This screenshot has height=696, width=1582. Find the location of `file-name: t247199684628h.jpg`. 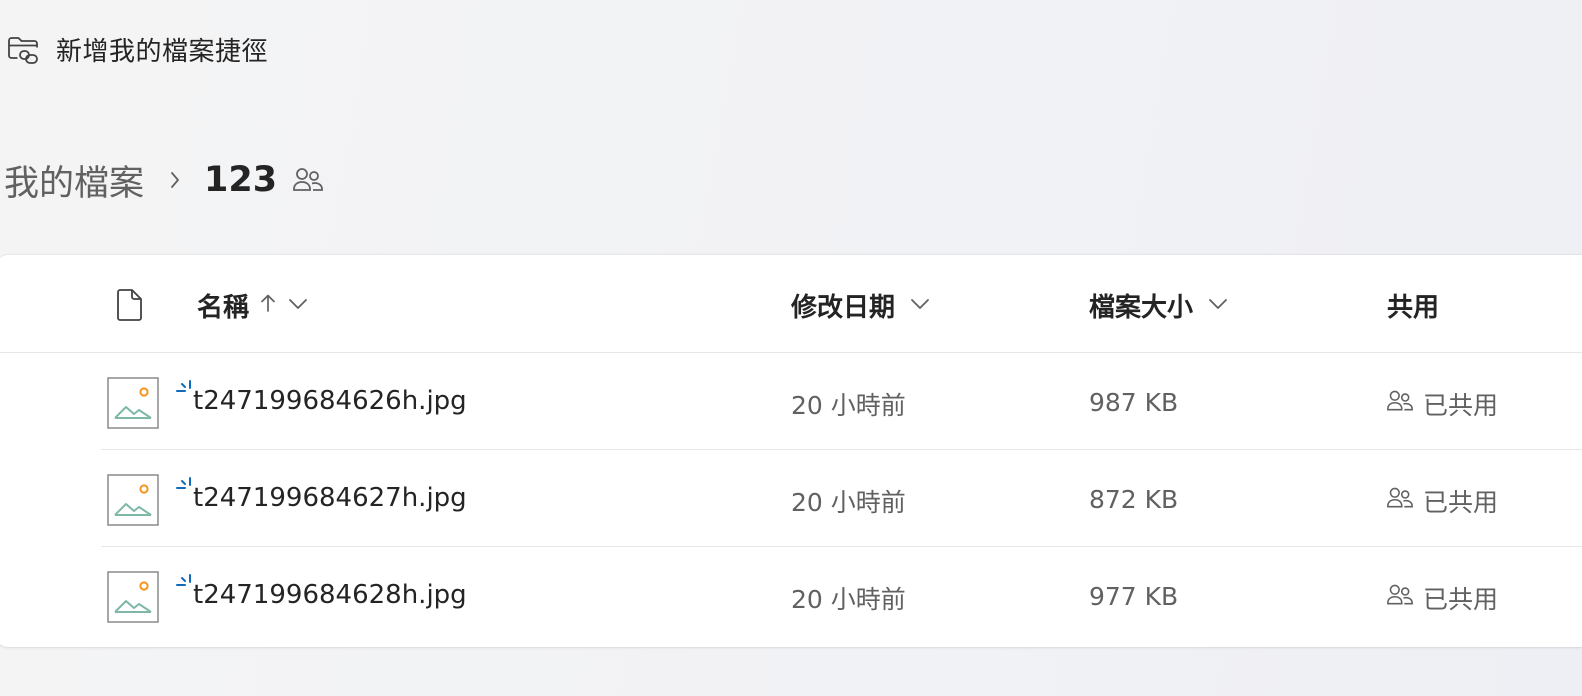

file-name: t247199684628h.jpg is located at coordinates (330, 595).